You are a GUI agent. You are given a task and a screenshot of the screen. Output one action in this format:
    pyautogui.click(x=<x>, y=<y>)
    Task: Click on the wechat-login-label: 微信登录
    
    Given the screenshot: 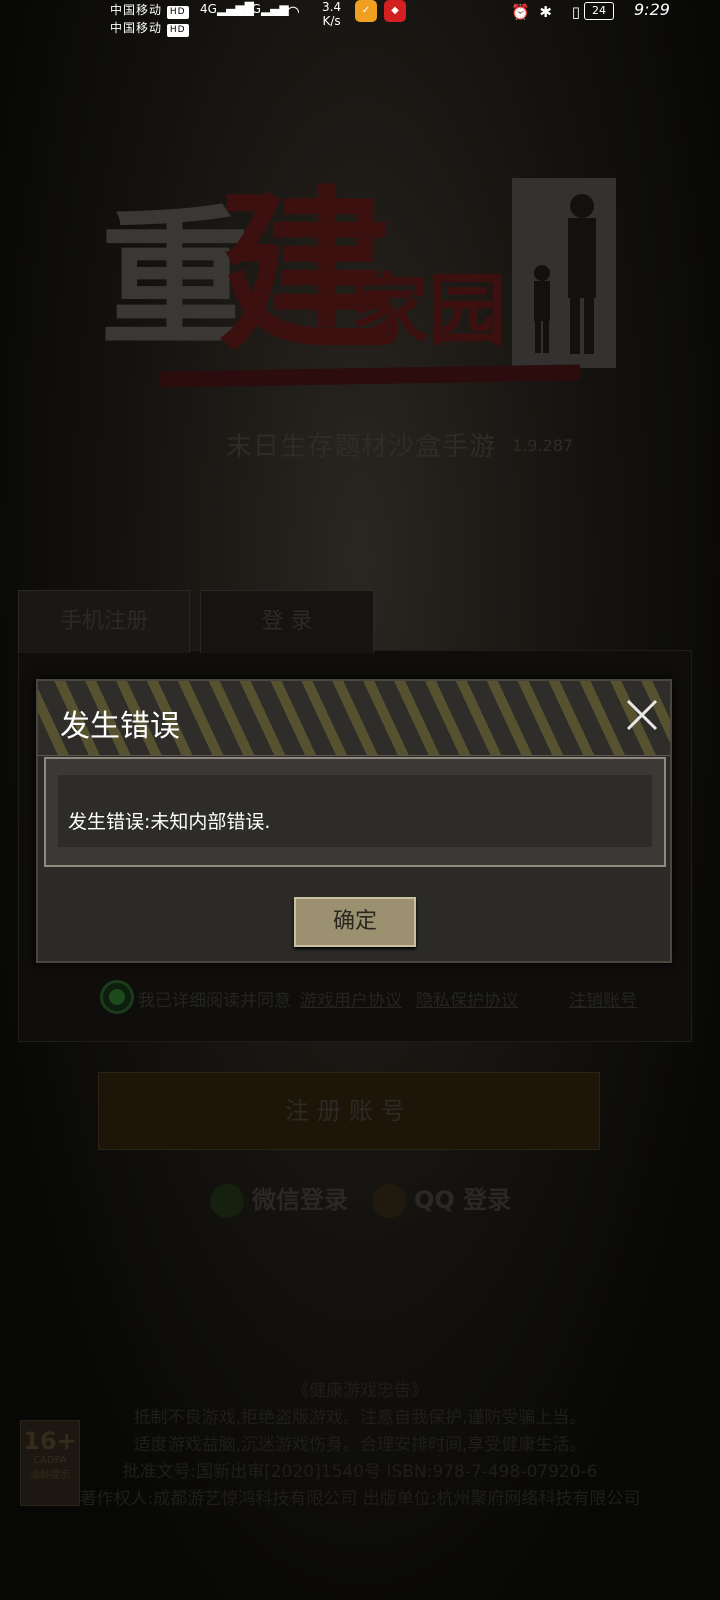 What is the action you would take?
    pyautogui.click(x=300, y=1200)
    